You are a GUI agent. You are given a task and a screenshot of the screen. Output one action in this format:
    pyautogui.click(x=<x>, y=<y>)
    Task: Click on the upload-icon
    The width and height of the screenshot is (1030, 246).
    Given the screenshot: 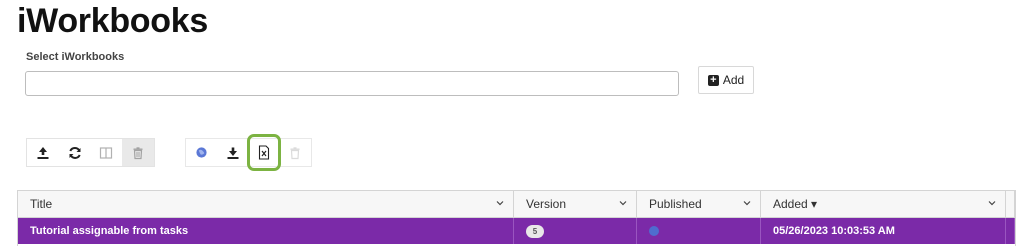 What is the action you would take?
    pyautogui.click(x=43, y=152)
    